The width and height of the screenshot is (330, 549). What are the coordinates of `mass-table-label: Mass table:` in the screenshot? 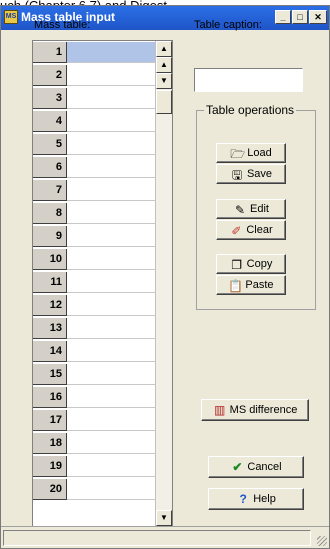 It's located at (62, 25).